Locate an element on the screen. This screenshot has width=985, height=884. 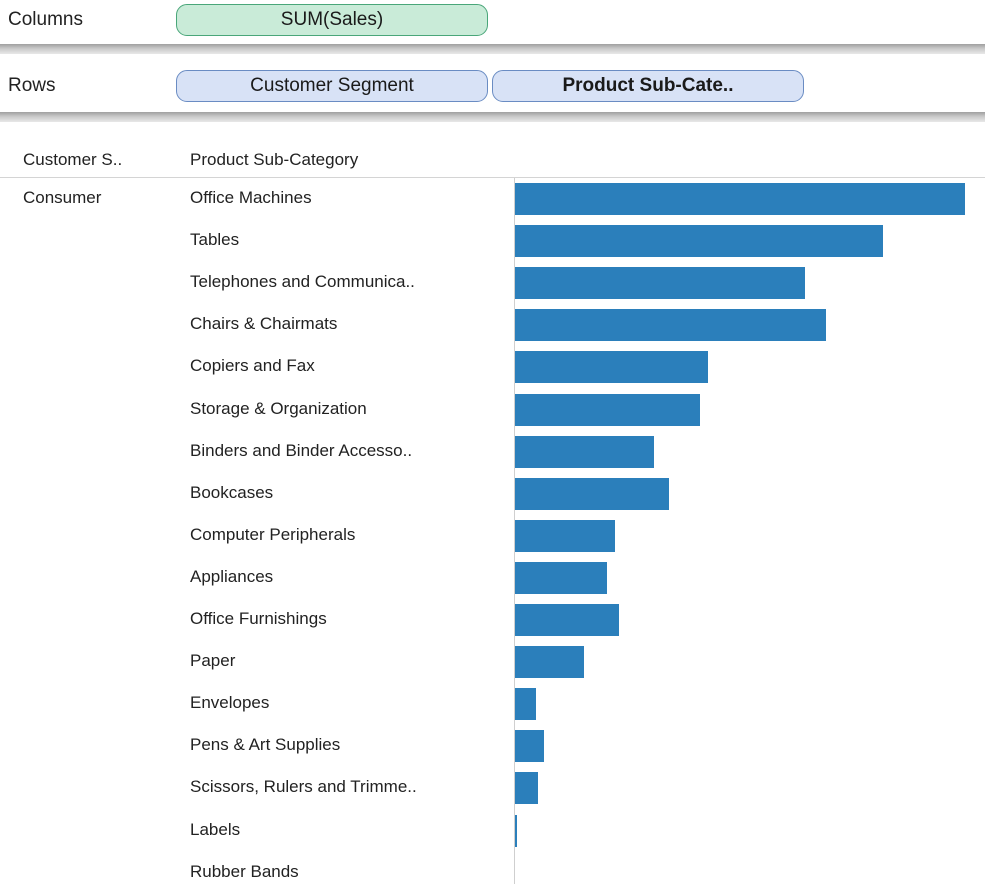
category-label: Labels is located at coordinates (351, 830).